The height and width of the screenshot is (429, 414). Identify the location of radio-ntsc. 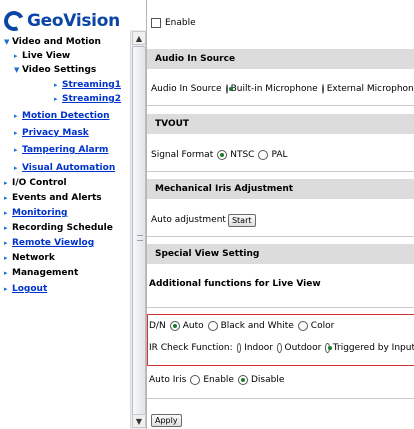
(222, 155).